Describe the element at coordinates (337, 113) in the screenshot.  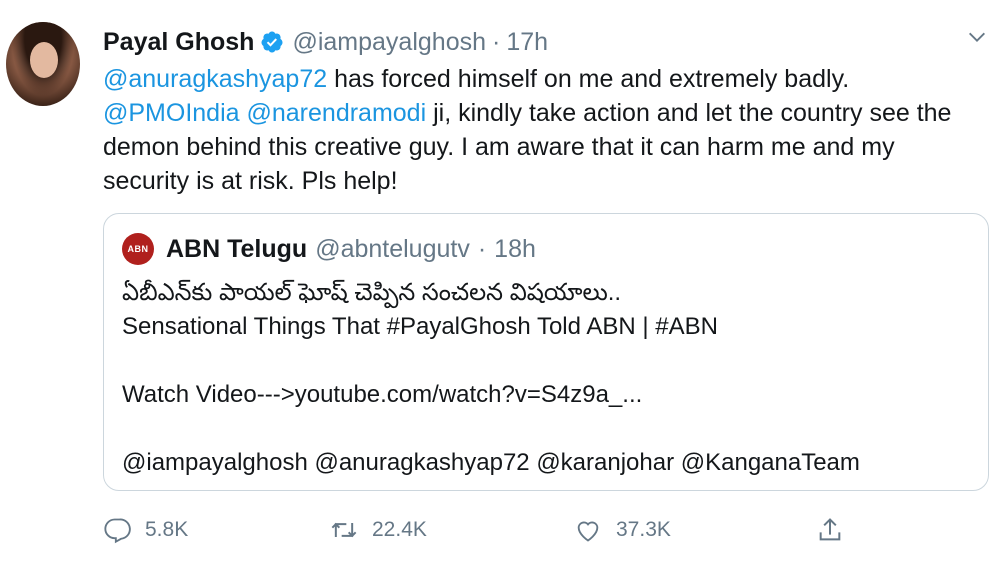
I see `mention-link: @narendramodi` at that location.